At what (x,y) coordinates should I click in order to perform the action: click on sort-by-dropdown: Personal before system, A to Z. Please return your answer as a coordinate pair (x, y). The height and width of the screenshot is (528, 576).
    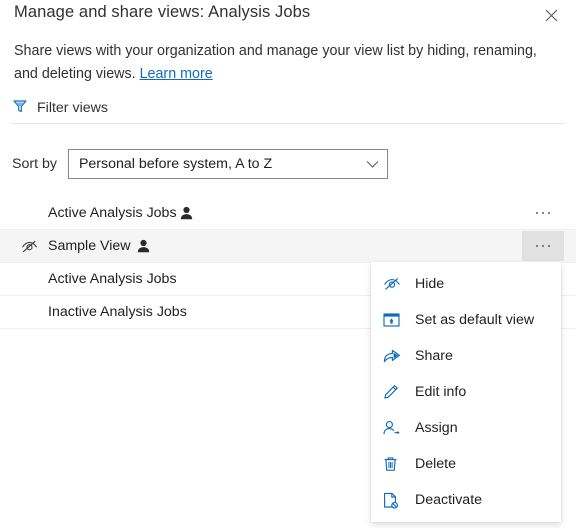
    Looking at the image, I should click on (227, 164).